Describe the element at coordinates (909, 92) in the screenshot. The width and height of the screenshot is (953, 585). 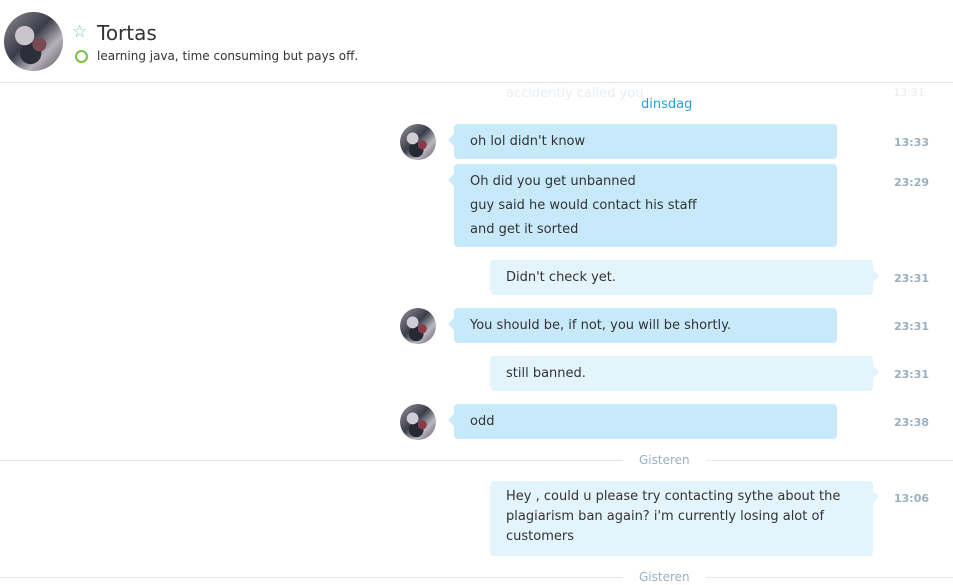
I see `faded-history-time: 13:31` at that location.